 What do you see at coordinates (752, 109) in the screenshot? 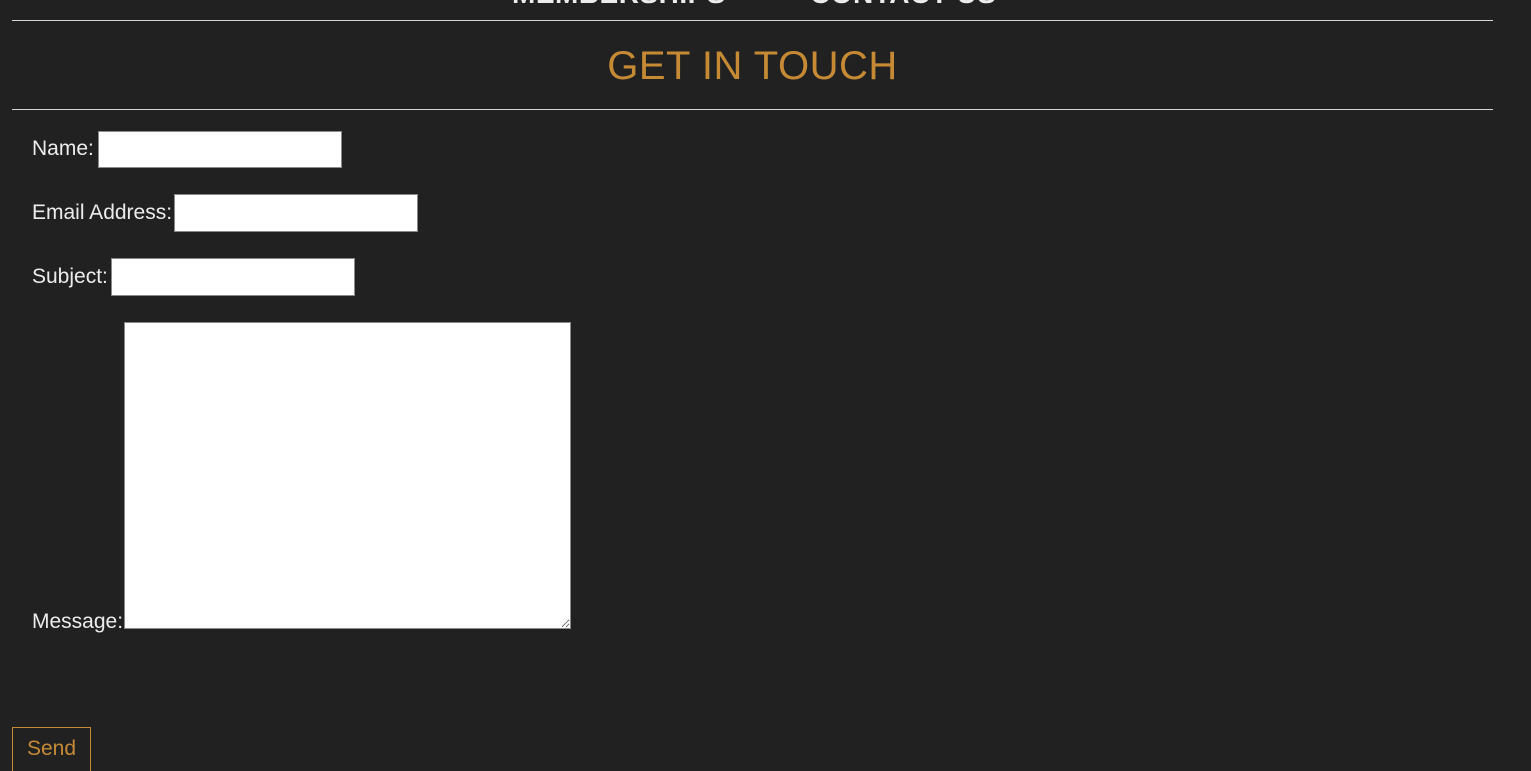
I see `heading-divider-bottom` at bounding box center [752, 109].